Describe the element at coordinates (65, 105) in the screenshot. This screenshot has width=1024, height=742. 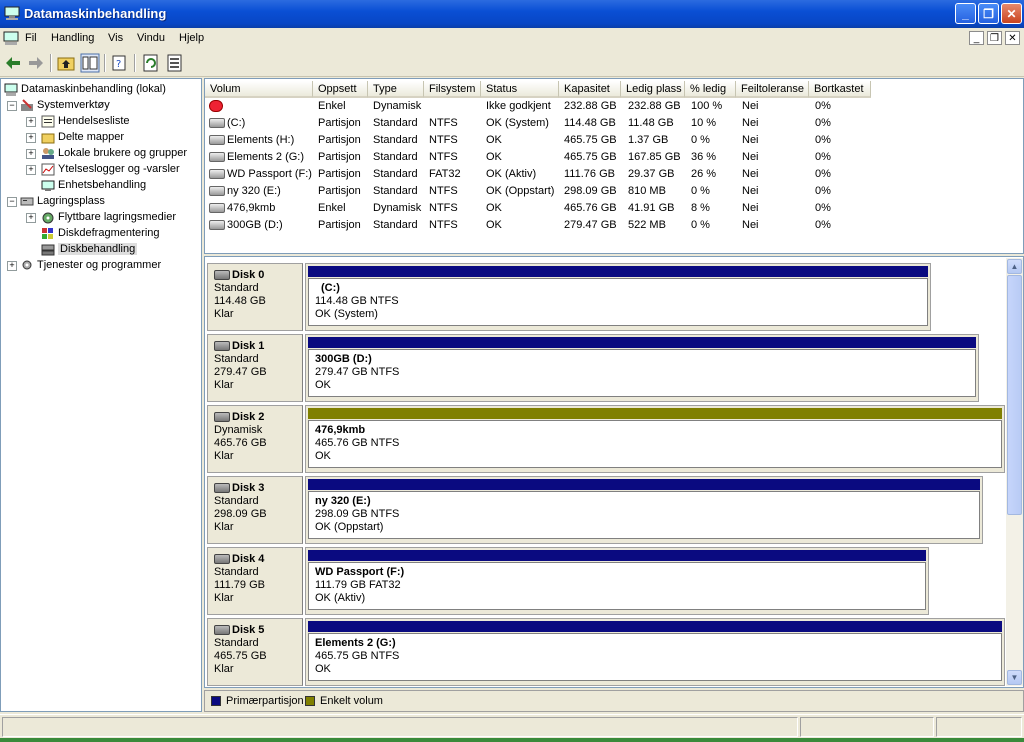
I see `tree-item-system-tools: Systemverktøy` at that location.